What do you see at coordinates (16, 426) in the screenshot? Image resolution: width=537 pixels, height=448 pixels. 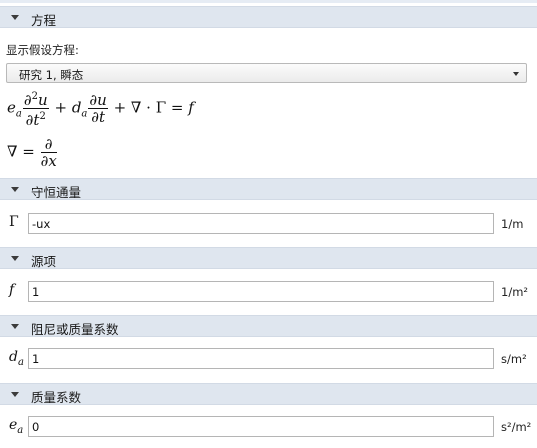 I see `mass-symbol: ea` at bounding box center [16, 426].